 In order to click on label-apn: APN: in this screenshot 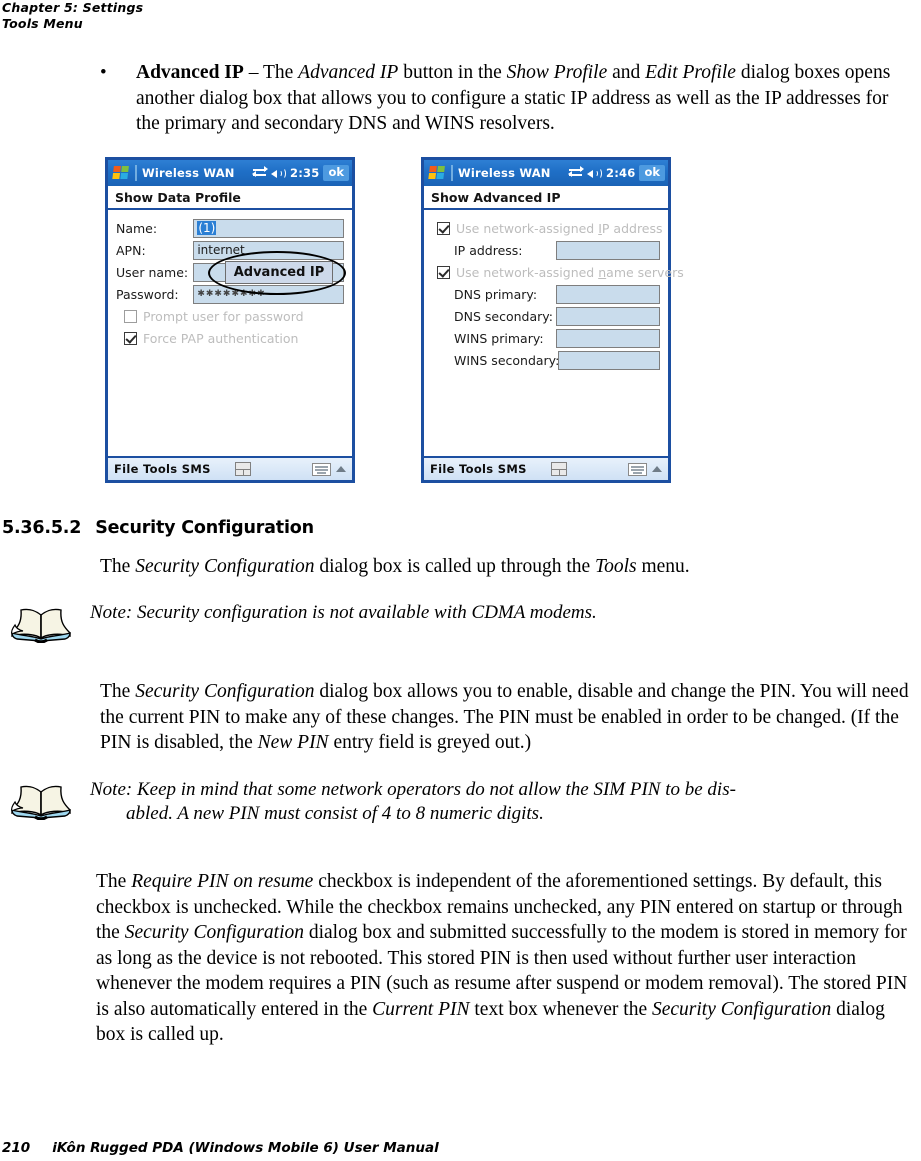, I will do `click(131, 250)`.